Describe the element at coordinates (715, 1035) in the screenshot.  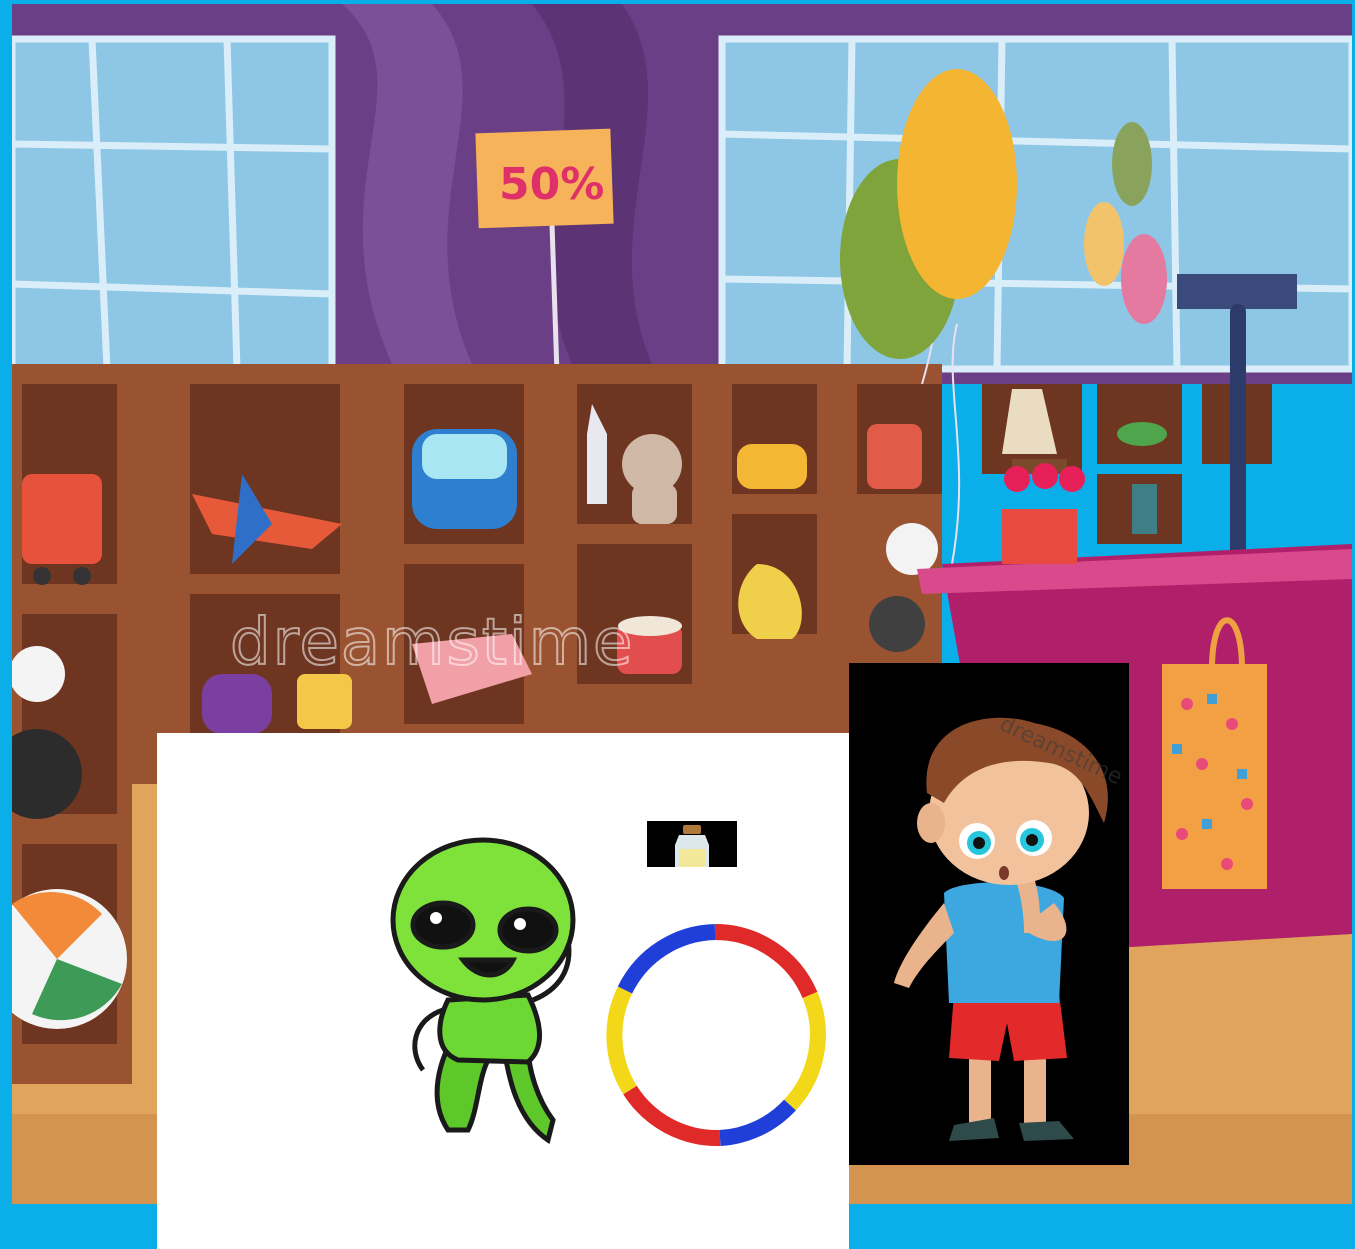
I see `hula-hoop-sprite` at that location.